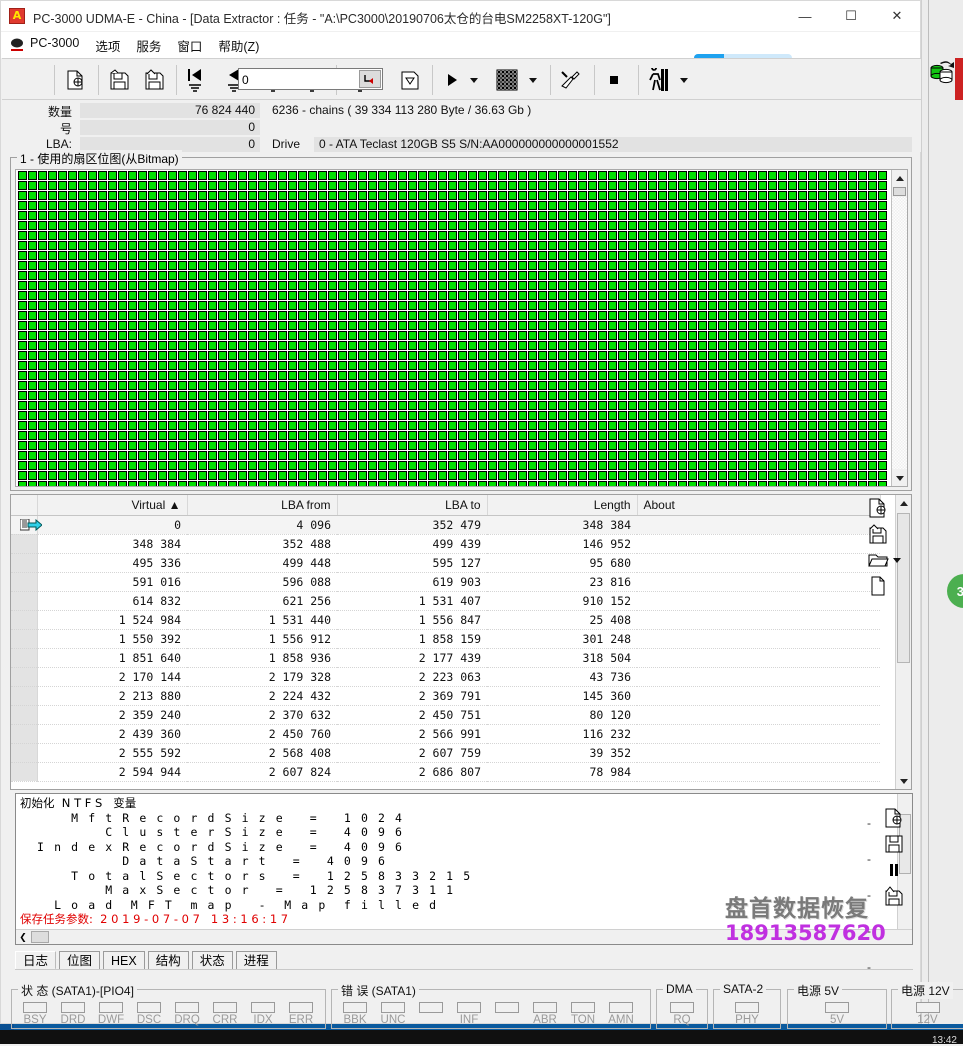 Image resolution: width=963 pixels, height=1046 pixels. I want to click on maximize-button: ☐, so click(851, 16).